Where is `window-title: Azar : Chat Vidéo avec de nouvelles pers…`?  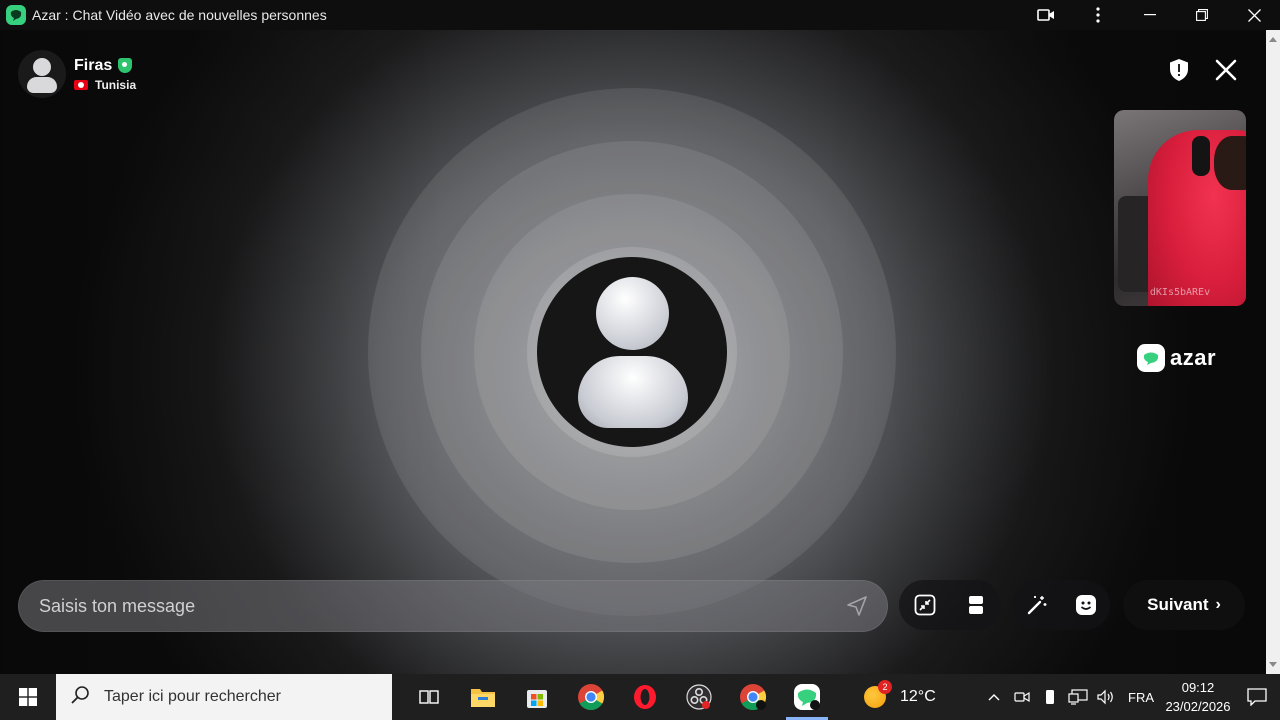 window-title: Azar : Chat Vidéo avec de nouvelles pers… is located at coordinates (179, 15).